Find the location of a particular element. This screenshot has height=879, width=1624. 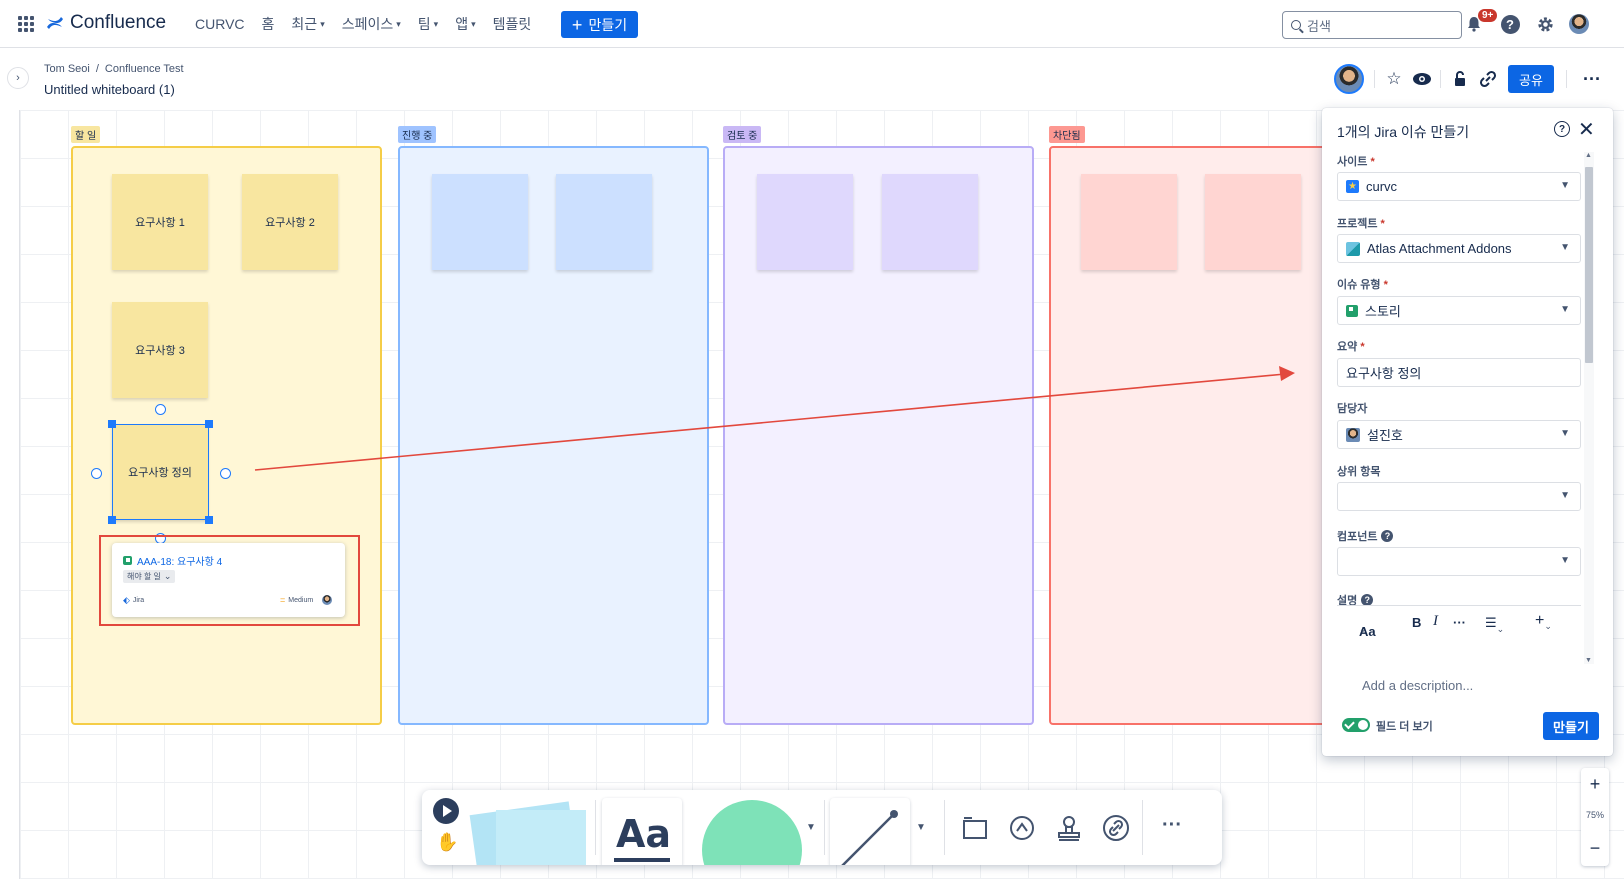

text-underline is located at coordinates (642, 860).